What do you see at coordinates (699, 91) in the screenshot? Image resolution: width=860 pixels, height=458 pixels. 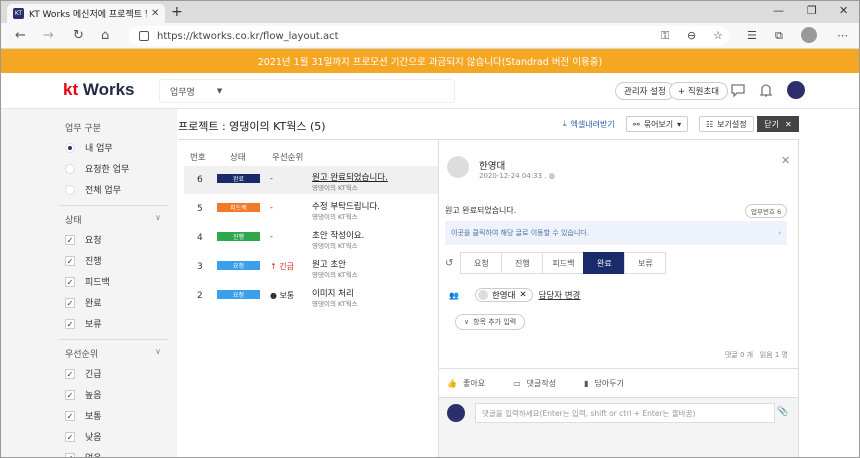 I see `invite-button: + 직원초대` at bounding box center [699, 91].